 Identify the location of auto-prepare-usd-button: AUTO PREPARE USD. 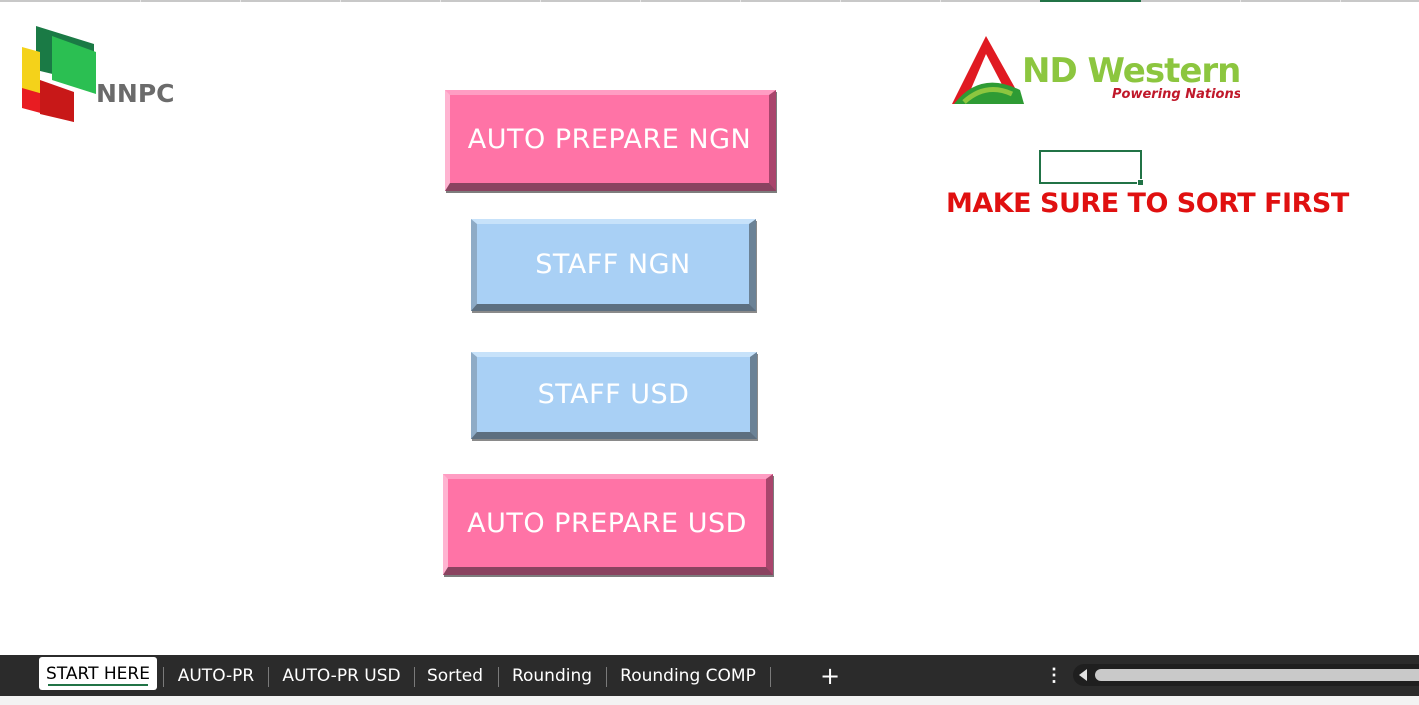
(608, 524).